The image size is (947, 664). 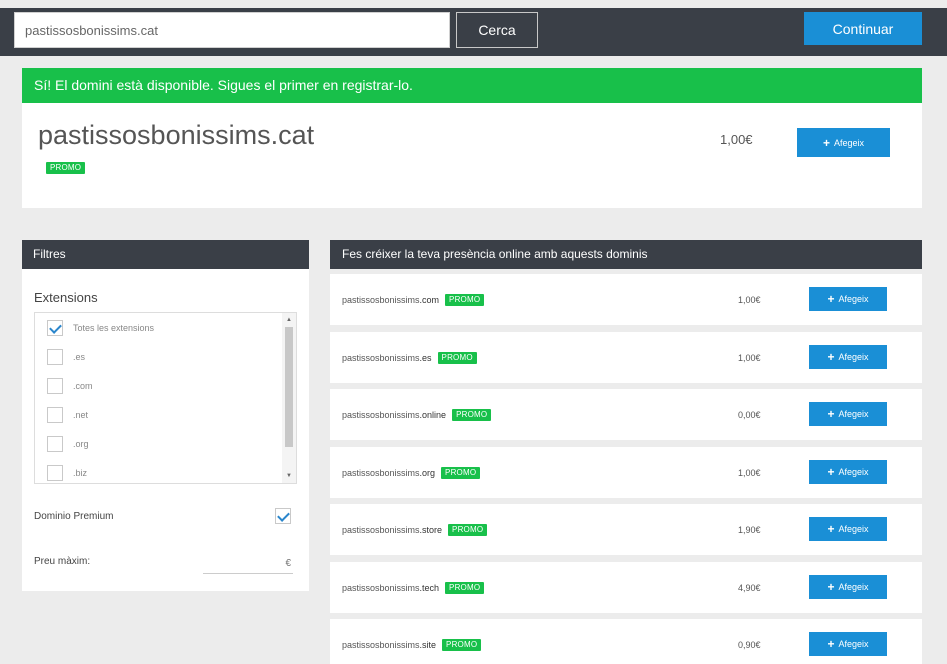 I want to click on suggestion-domain-name: pastissosbonissims.tech, so click(x=391, y=587).